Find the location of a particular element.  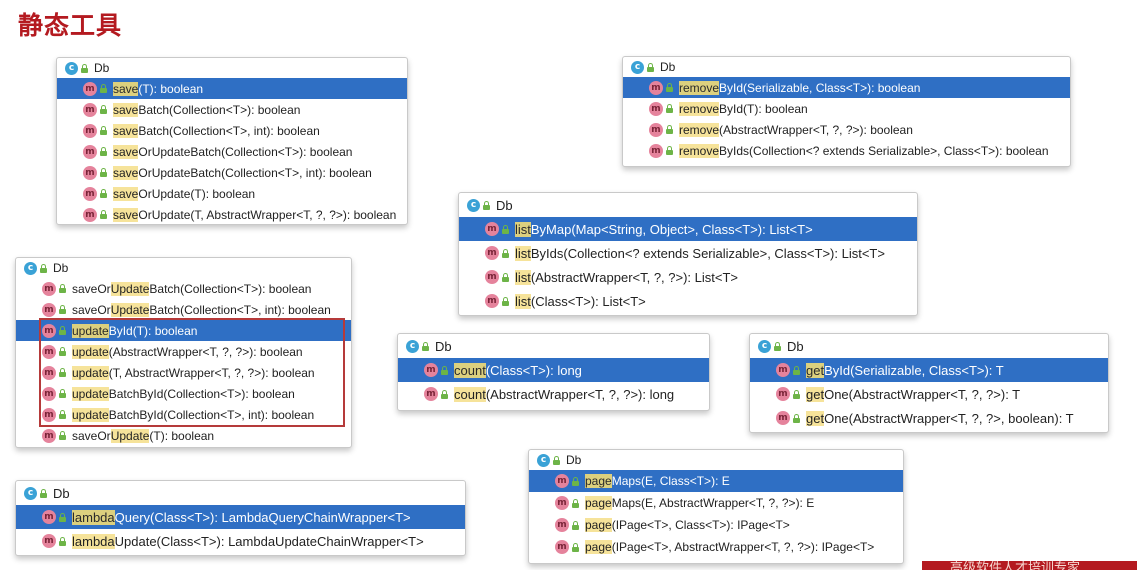

method-signature: ById(Serializable, Class<T>): boolean is located at coordinates (820, 87).